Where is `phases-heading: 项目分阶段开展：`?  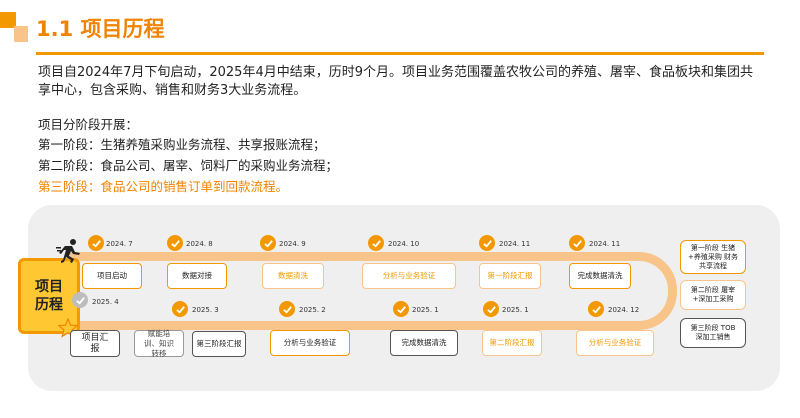
phases-heading: 项目分阶段开展： is located at coordinates (88, 124).